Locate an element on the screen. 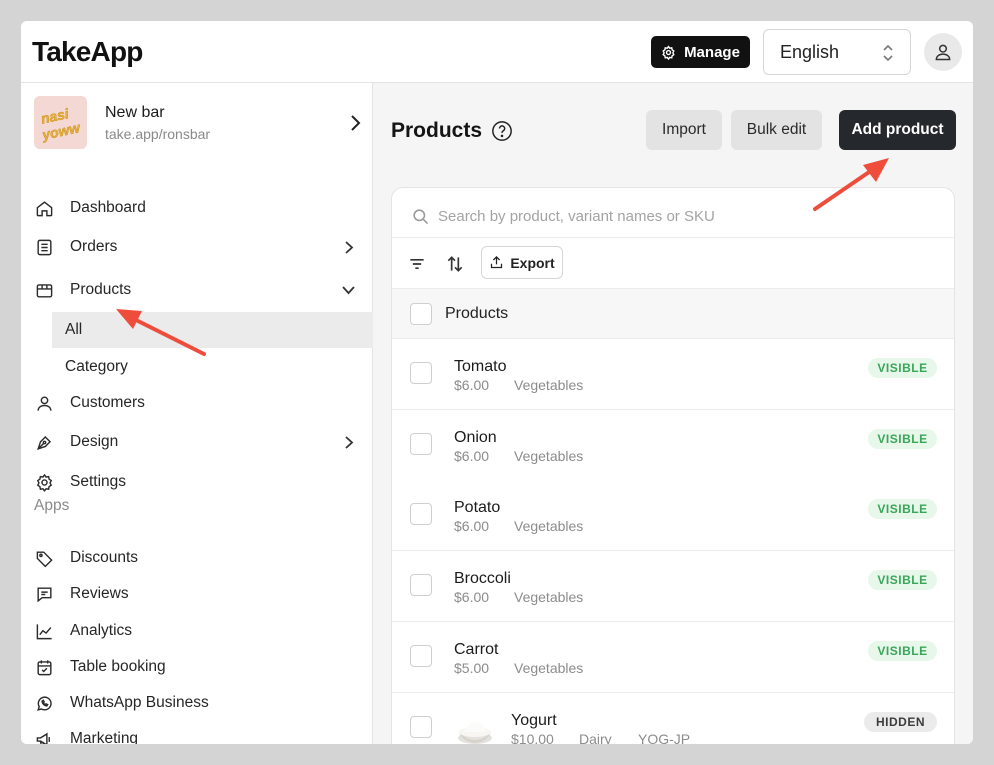  product-name: Onion is located at coordinates (475, 437).